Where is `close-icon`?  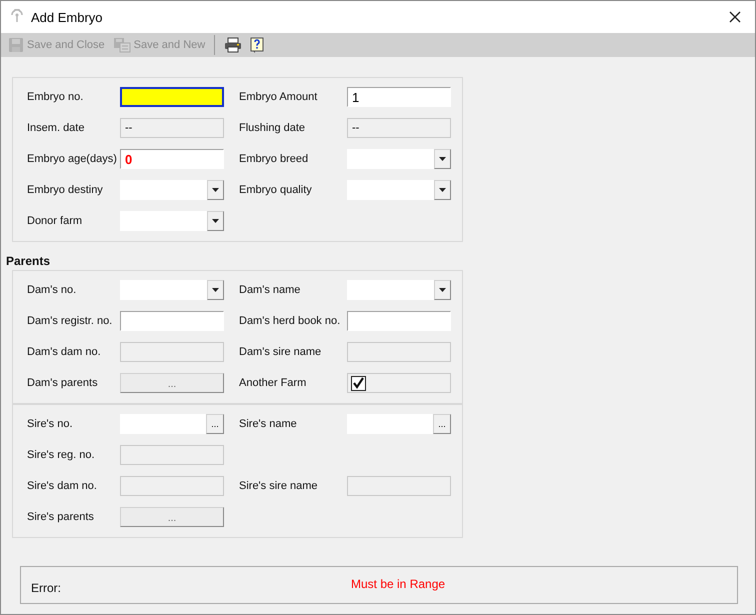
close-icon is located at coordinates (735, 17).